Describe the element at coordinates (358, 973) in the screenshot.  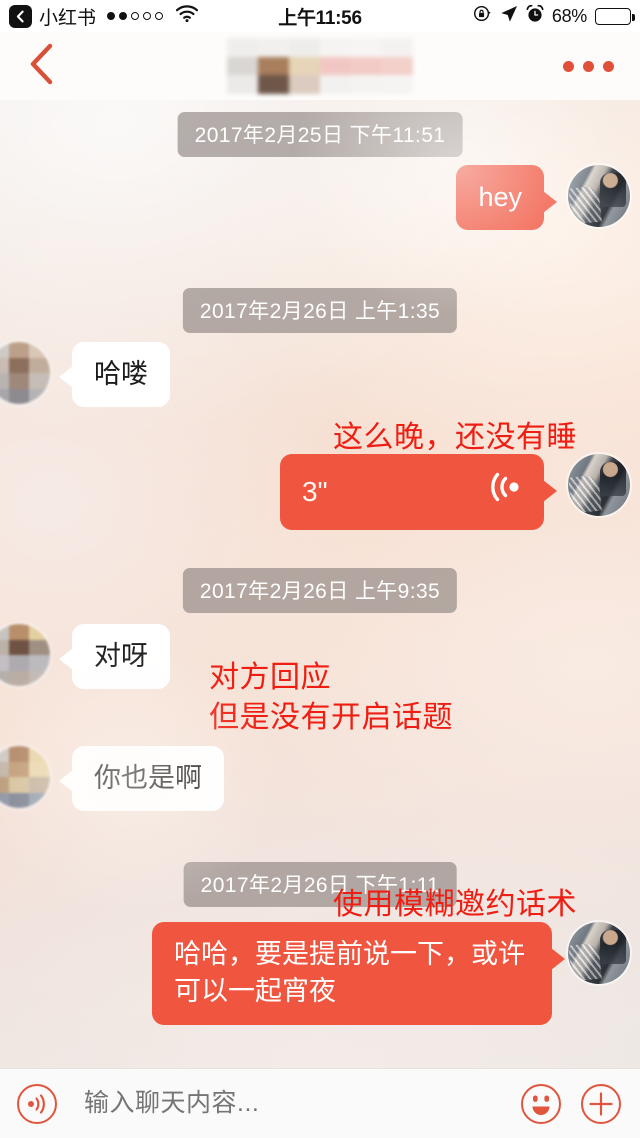
I see `message-bubble-outgoing: 哈哈，要是提前说一下，或许可以一起宵夜` at that location.